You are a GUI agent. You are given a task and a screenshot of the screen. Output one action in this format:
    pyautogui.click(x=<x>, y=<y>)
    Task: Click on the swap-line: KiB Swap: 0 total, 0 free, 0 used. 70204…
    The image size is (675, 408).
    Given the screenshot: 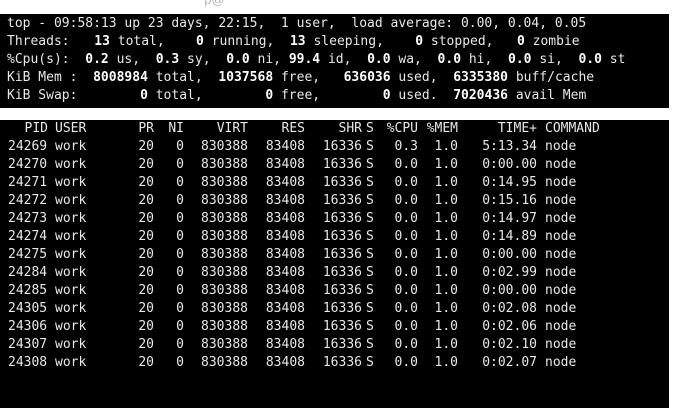 What is the action you would take?
    pyautogui.click(x=296, y=96)
    